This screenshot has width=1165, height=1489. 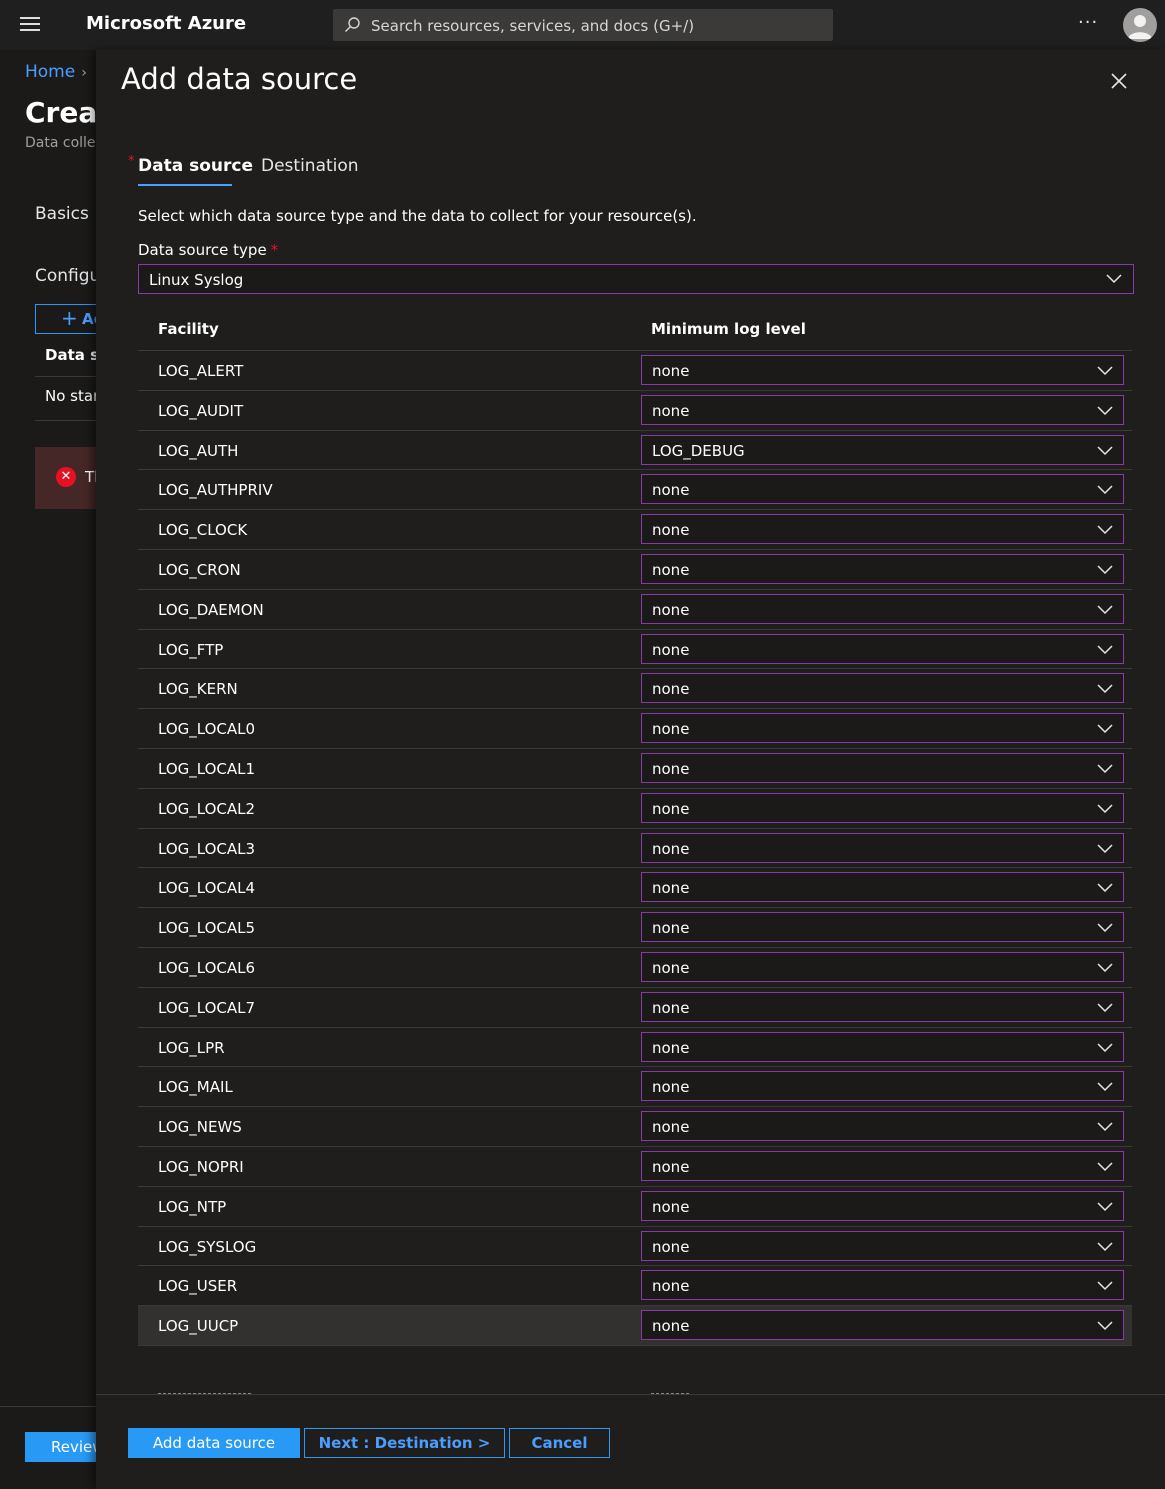 I want to click on tab-basics: Basics, so click(x=62, y=214).